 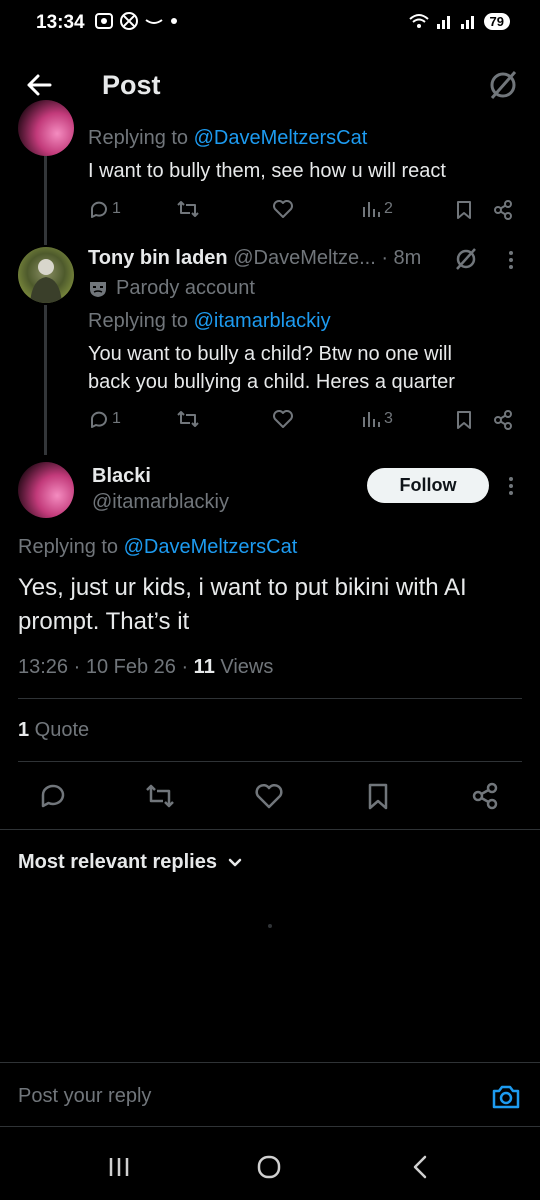 I want to click on parody-mask-icon, so click(x=98, y=289).